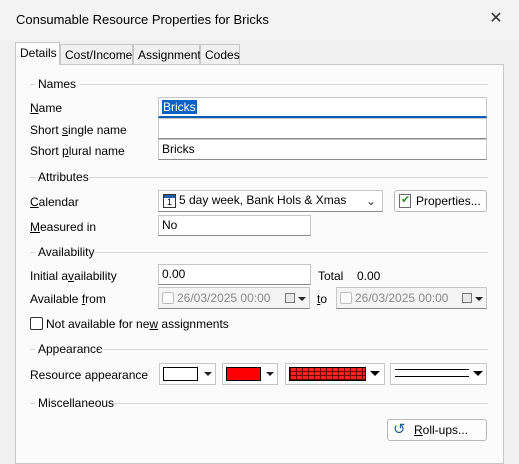 The height and width of the screenshot is (464, 519). What do you see at coordinates (220, 54) in the screenshot?
I see `tab-codes: Codes` at bounding box center [220, 54].